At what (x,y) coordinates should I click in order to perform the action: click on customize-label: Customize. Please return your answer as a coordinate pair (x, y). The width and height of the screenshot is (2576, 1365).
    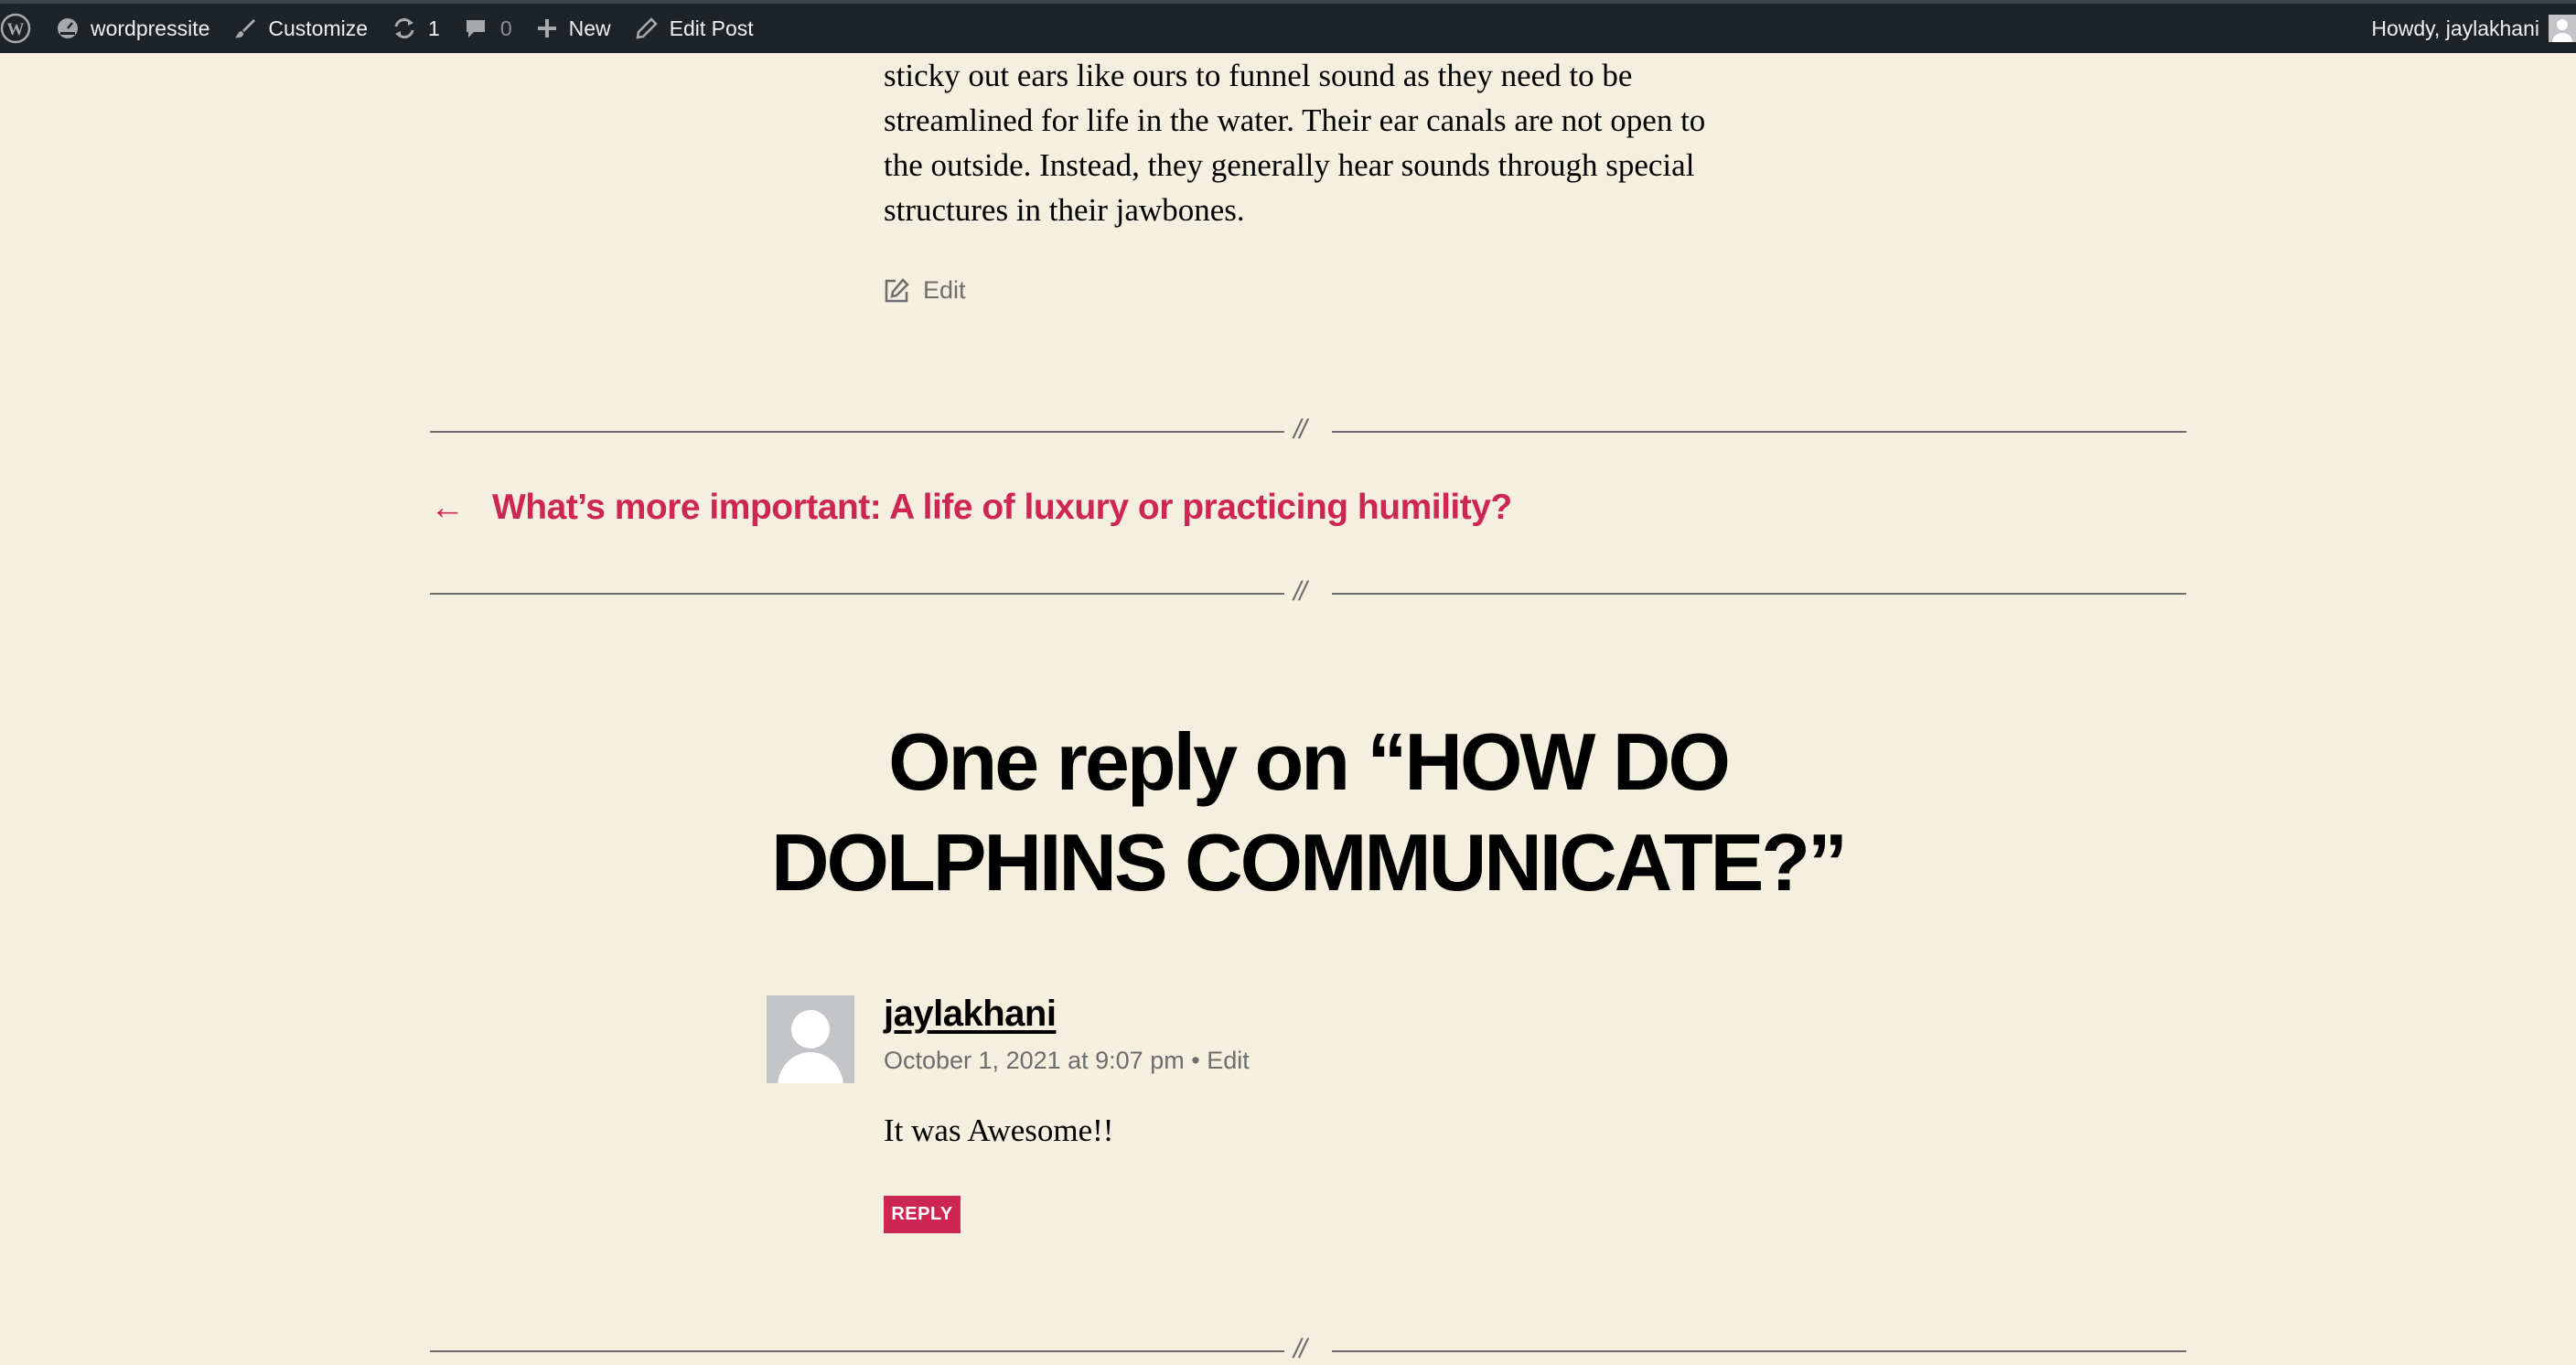
    Looking at the image, I should click on (319, 28).